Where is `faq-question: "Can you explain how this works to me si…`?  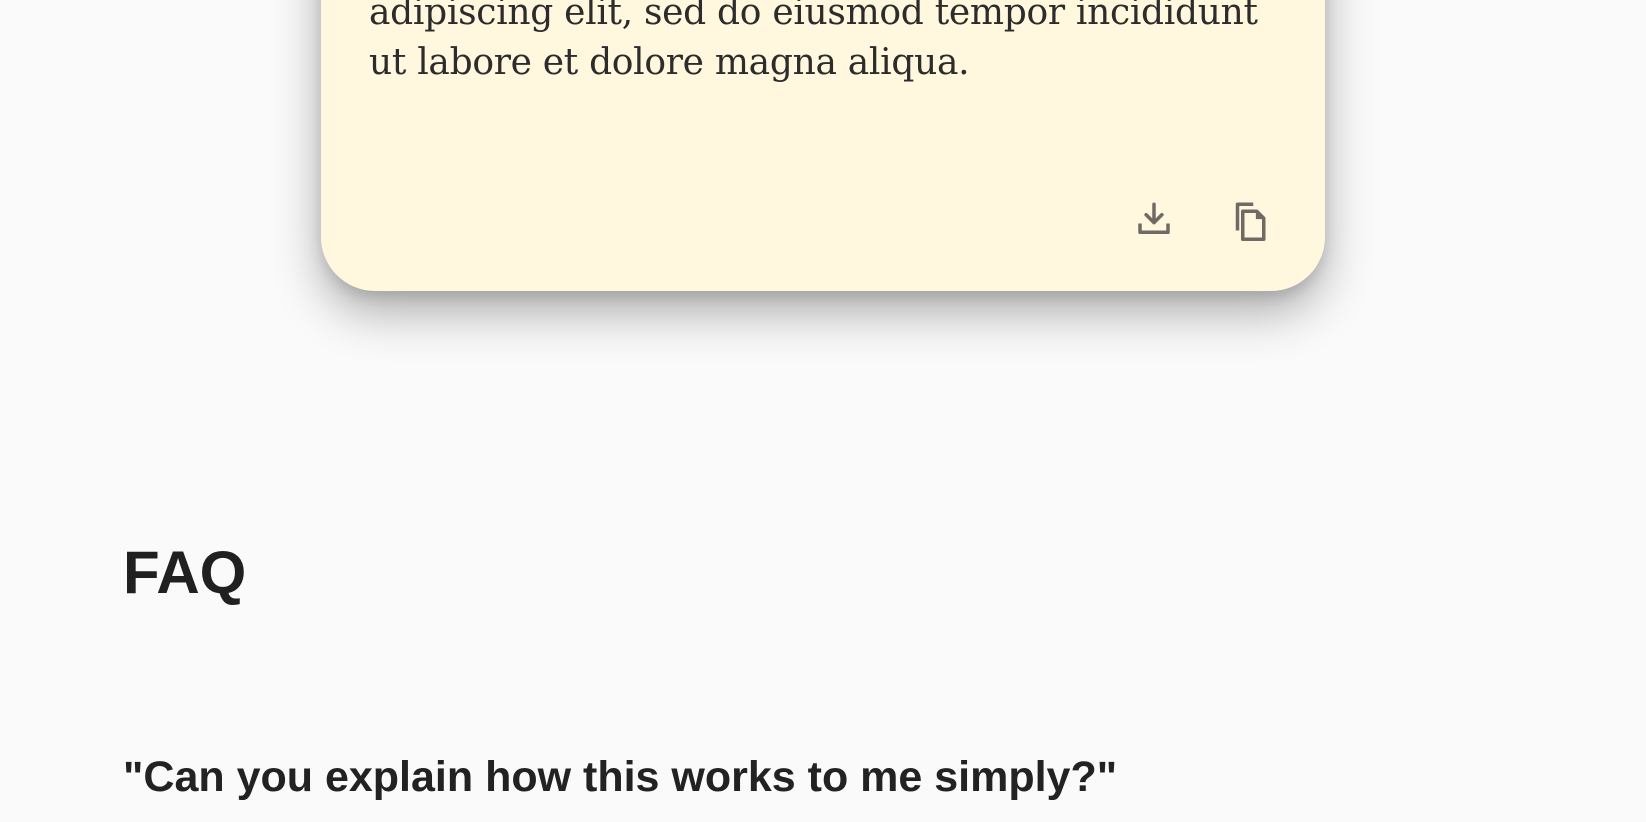 faq-question: "Can you explain how this works to me si… is located at coordinates (620, 777).